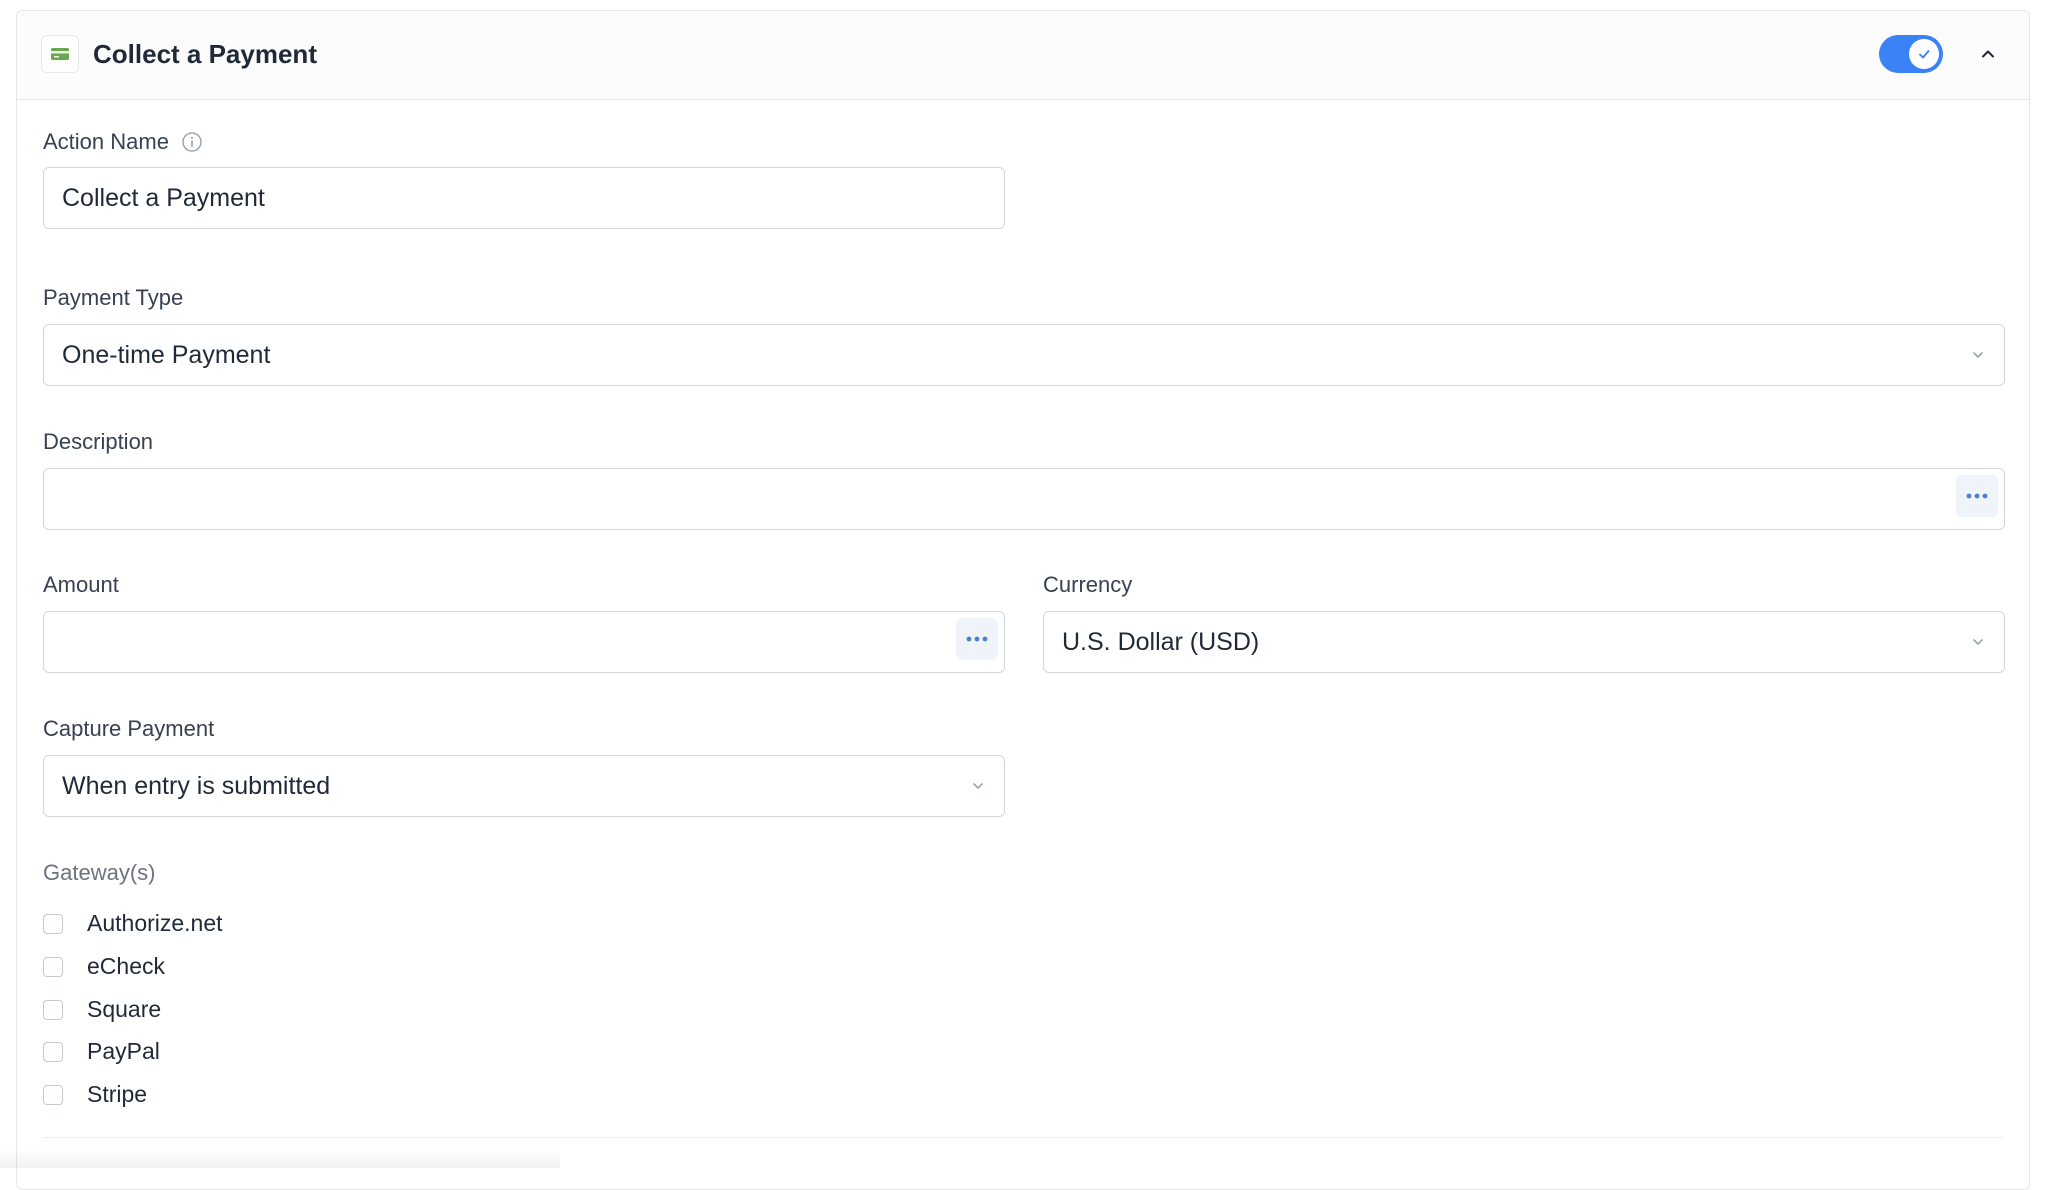 The image size is (2048, 1190). I want to click on description-input, so click(1024, 499).